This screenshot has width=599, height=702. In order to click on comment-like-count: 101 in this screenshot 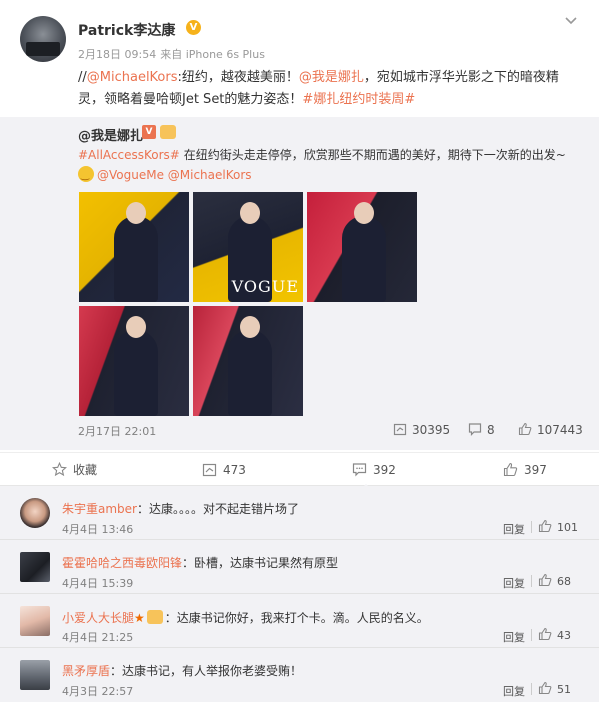, I will do `click(567, 527)`.